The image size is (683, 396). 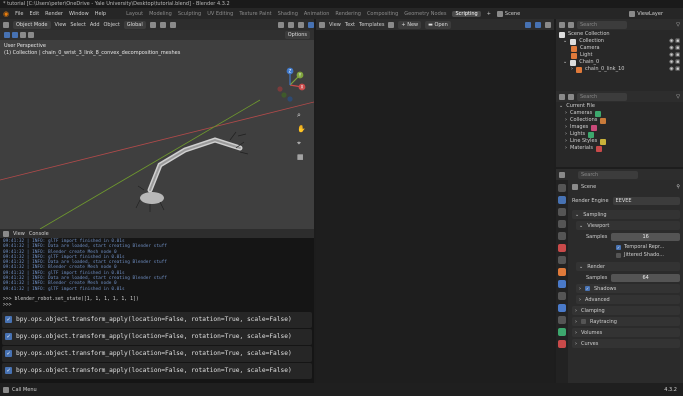 I want to click on line-numbers-icon, so click(x=528, y=24).